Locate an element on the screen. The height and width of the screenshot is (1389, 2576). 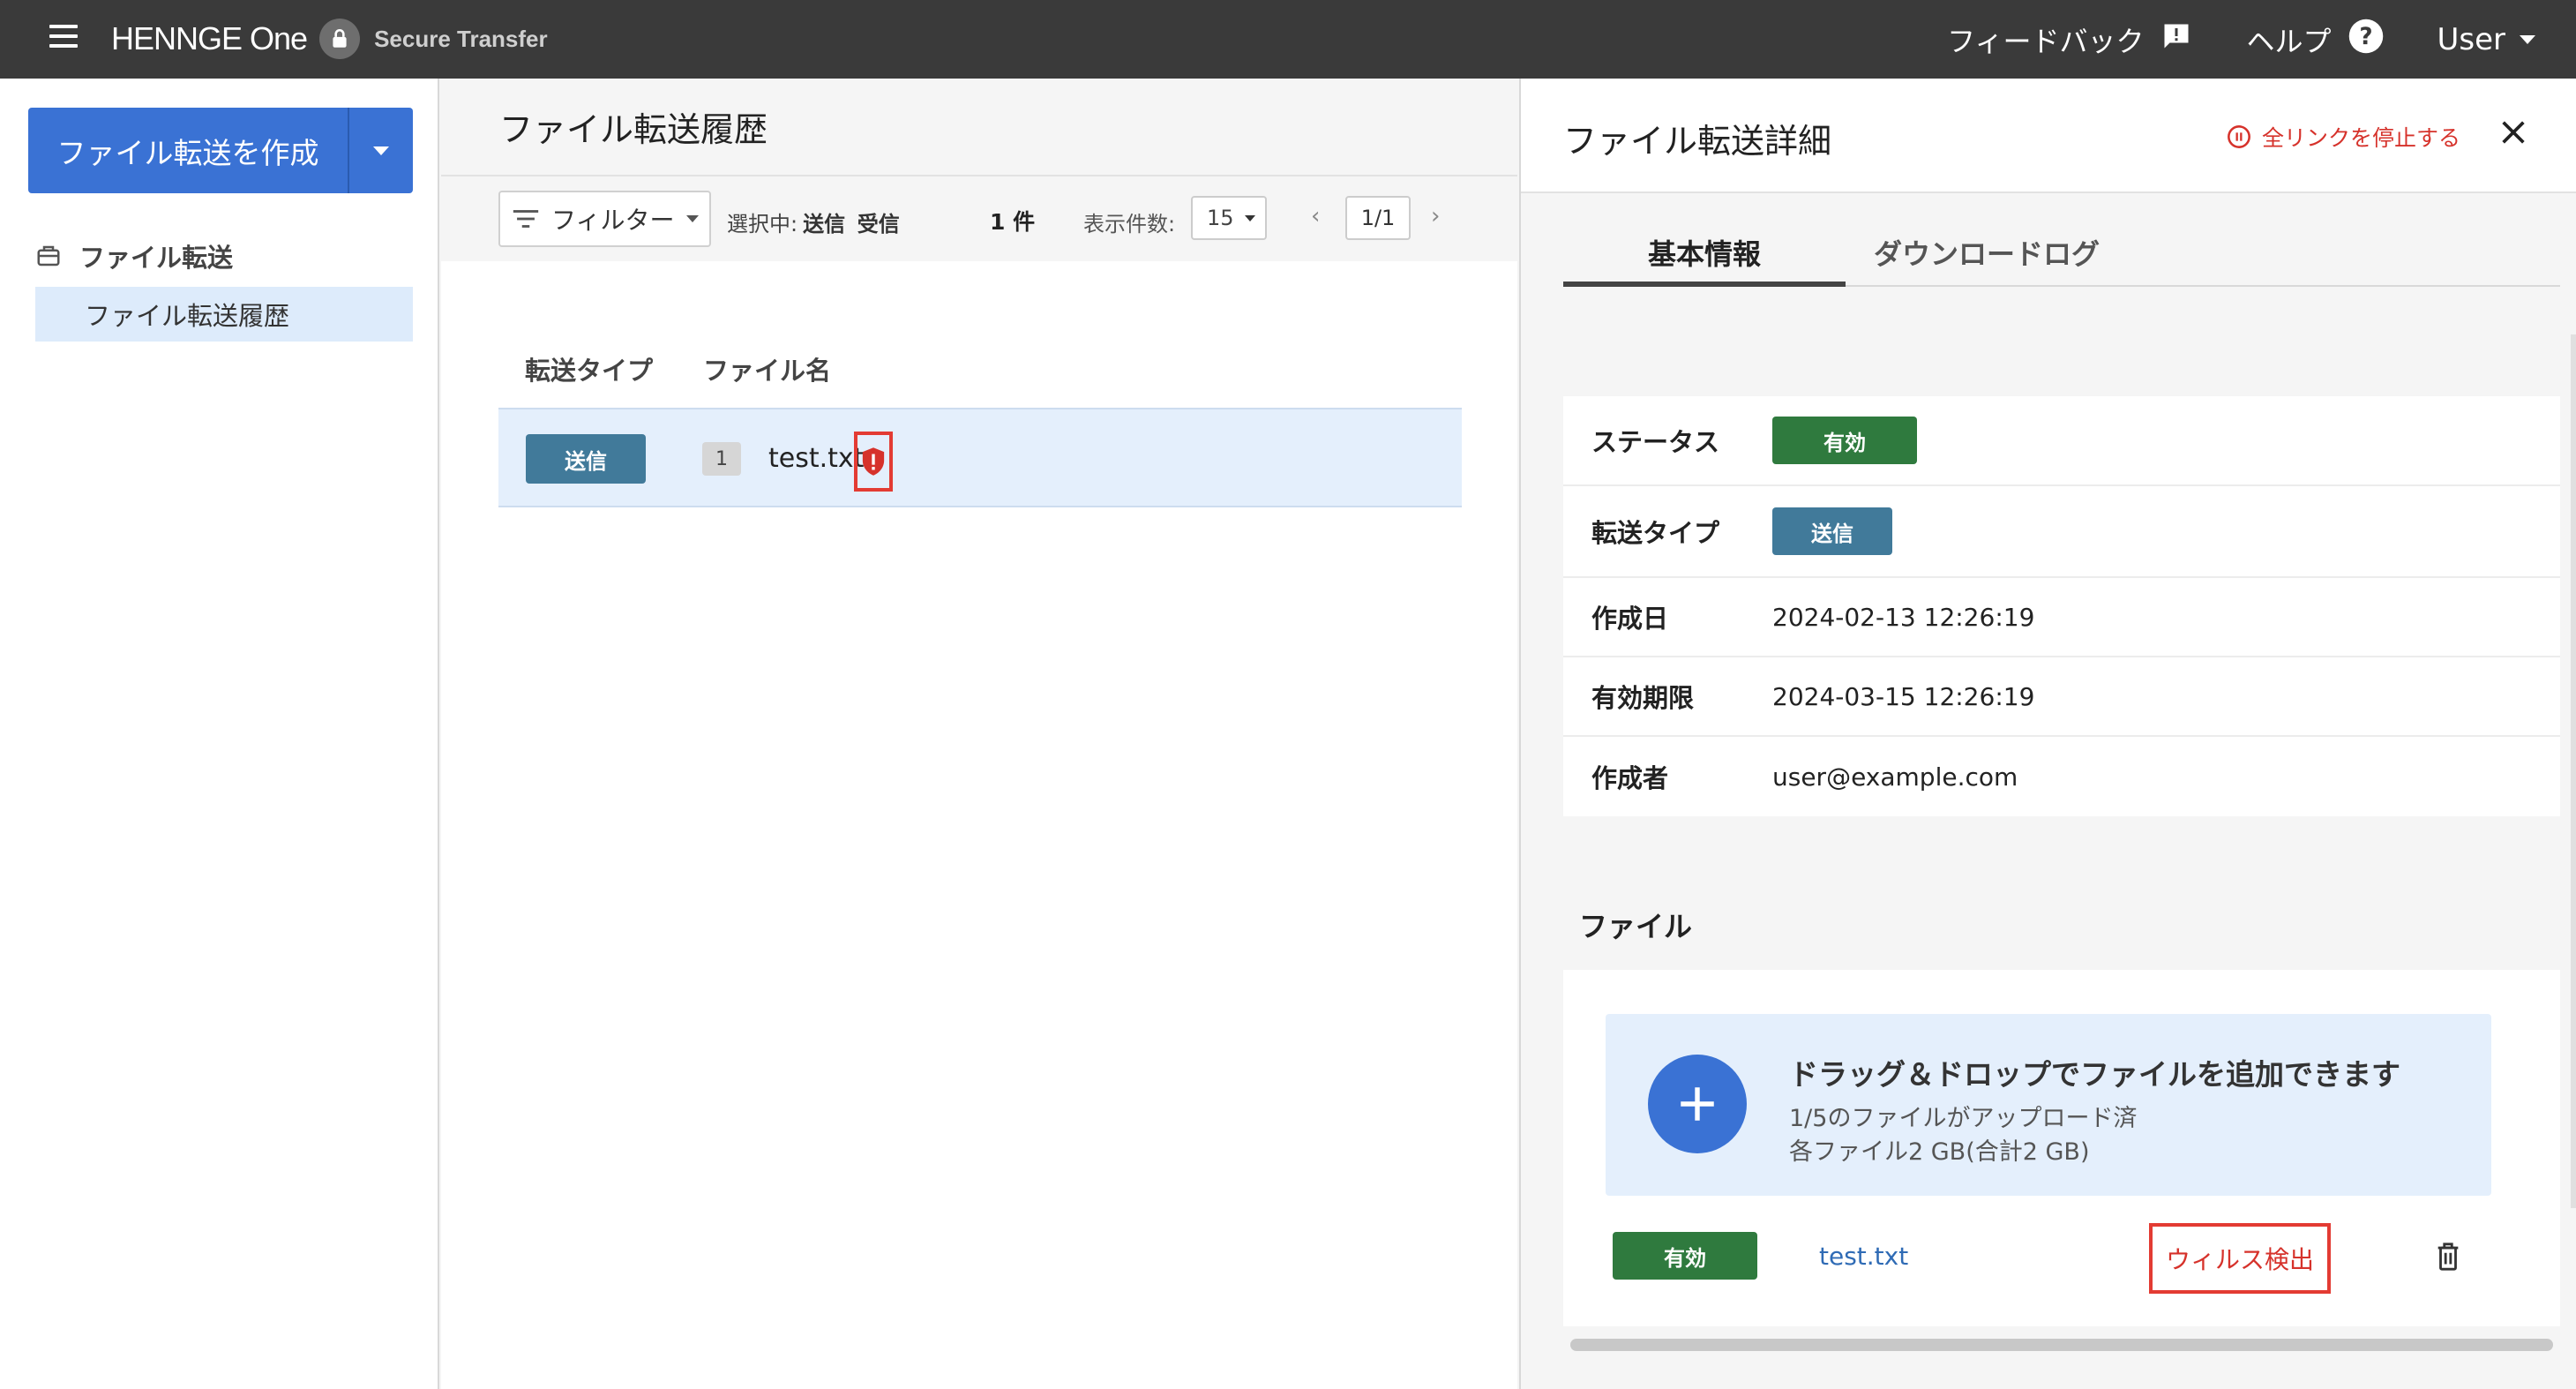
file-status-badge: 有効 is located at coordinates (1685, 1256).